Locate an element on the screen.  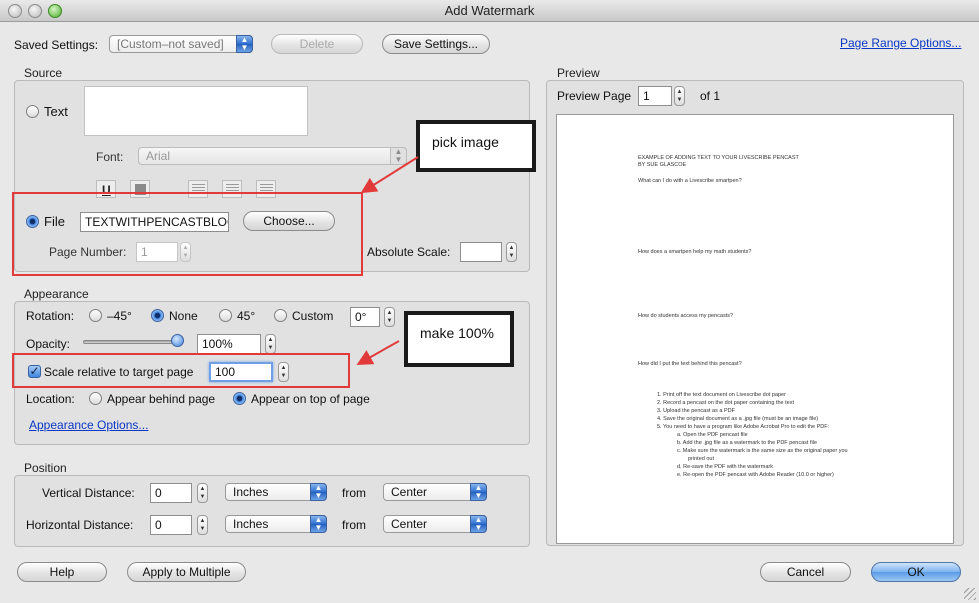
annotation-arrows is located at coordinates (387, 260).